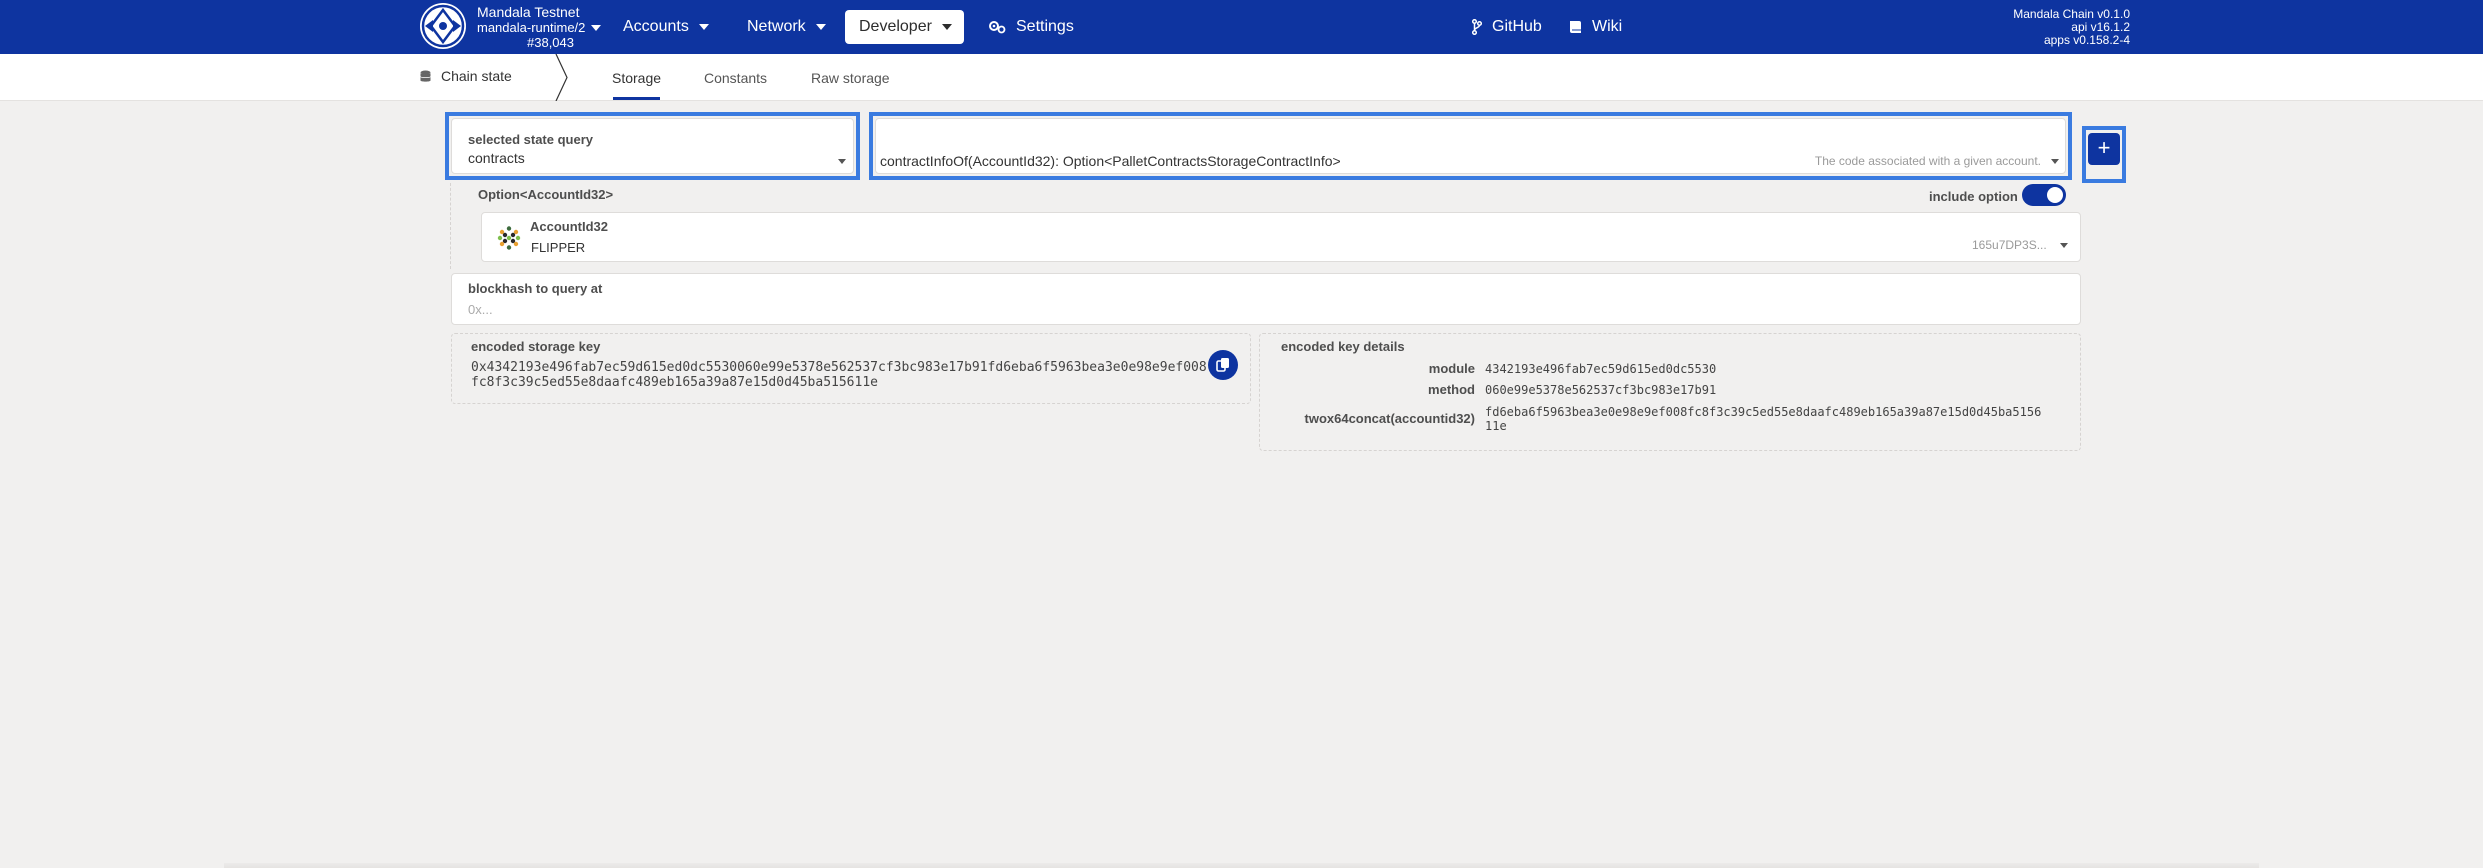  What do you see at coordinates (531, 27) in the screenshot?
I see `chain-runtime: mandala-runtime/2` at bounding box center [531, 27].